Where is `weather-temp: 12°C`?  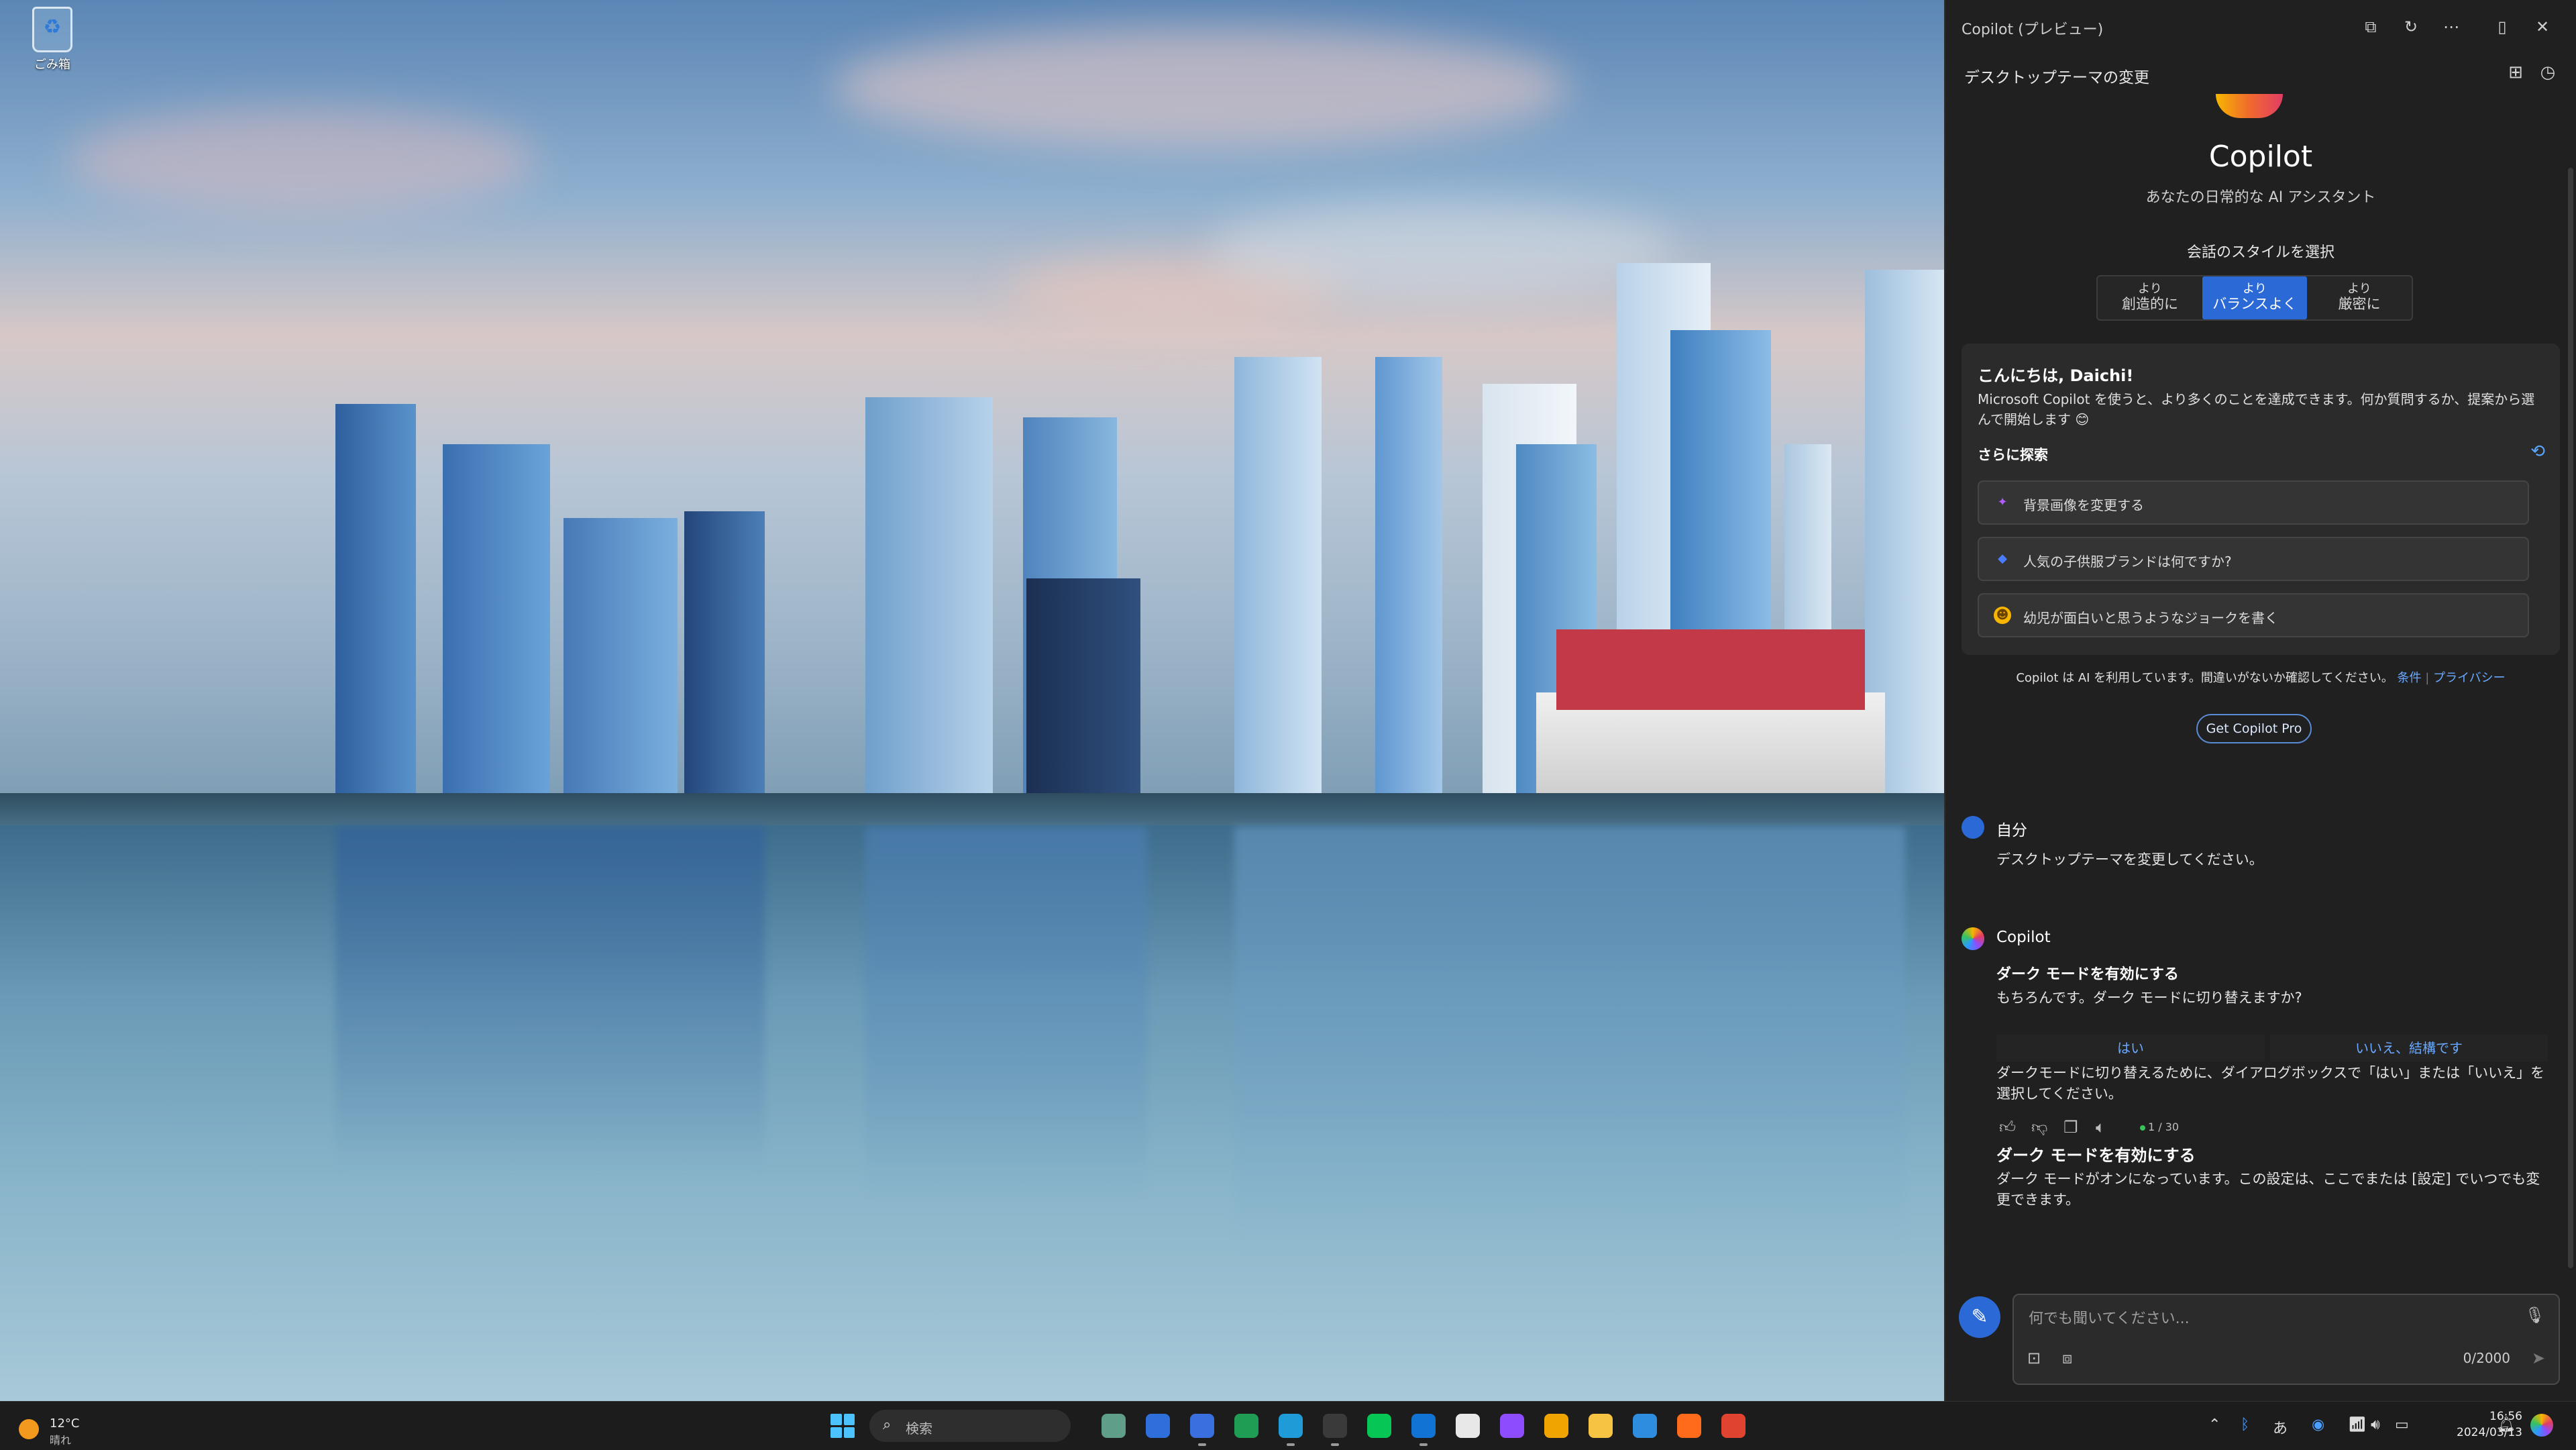 weather-temp: 12°C is located at coordinates (65, 1423).